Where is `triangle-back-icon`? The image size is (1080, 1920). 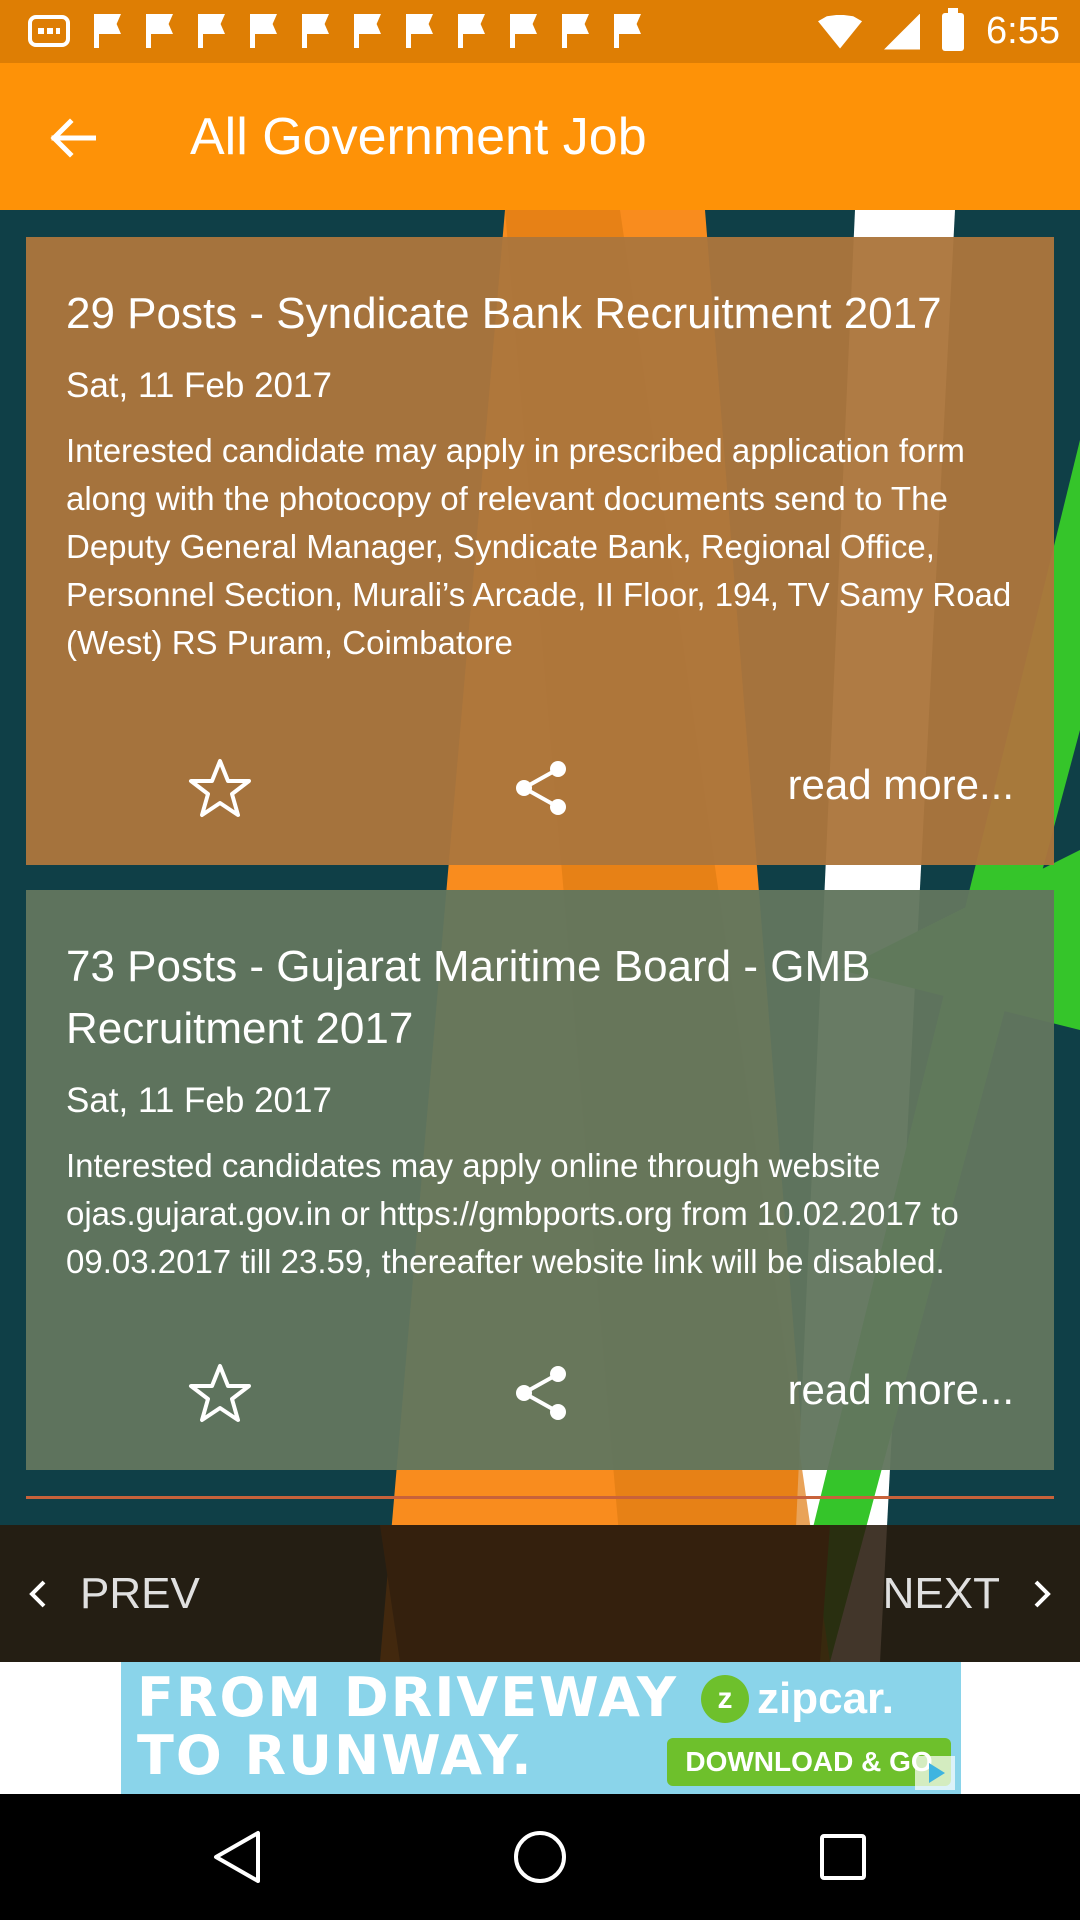 triangle-back-icon is located at coordinates (237, 1857).